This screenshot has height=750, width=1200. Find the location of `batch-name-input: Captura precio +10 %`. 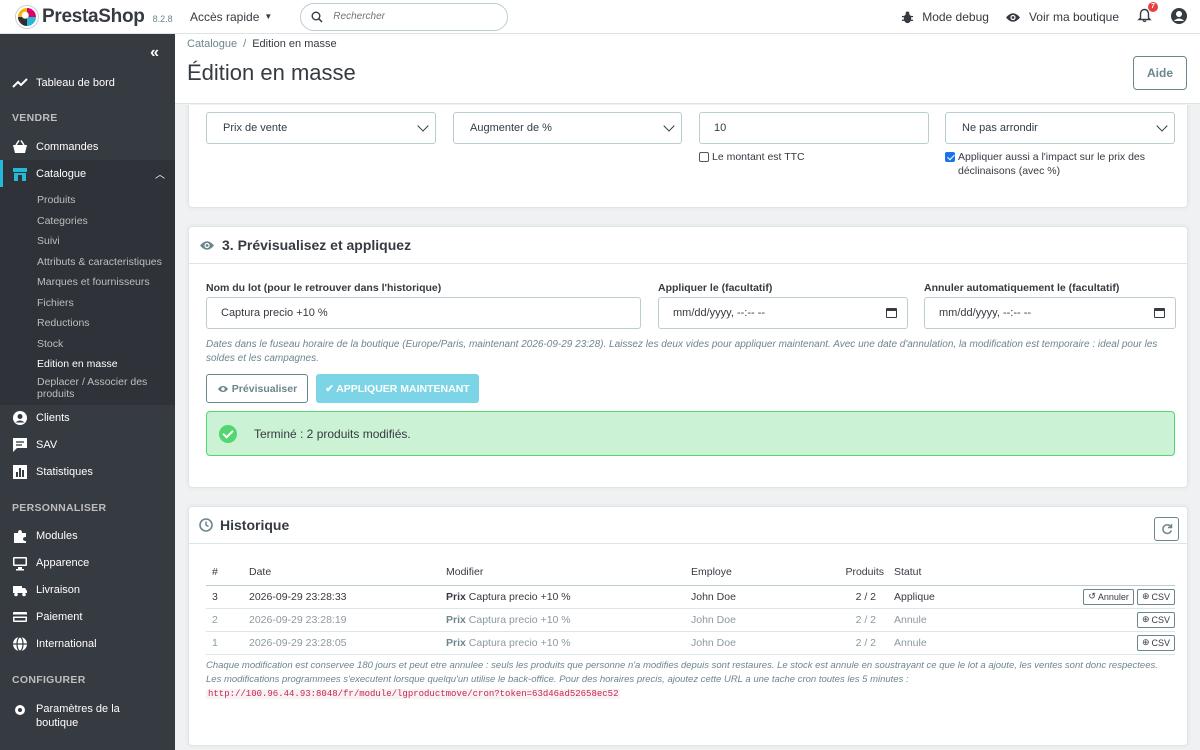

batch-name-input: Captura precio +10 % is located at coordinates (423, 313).